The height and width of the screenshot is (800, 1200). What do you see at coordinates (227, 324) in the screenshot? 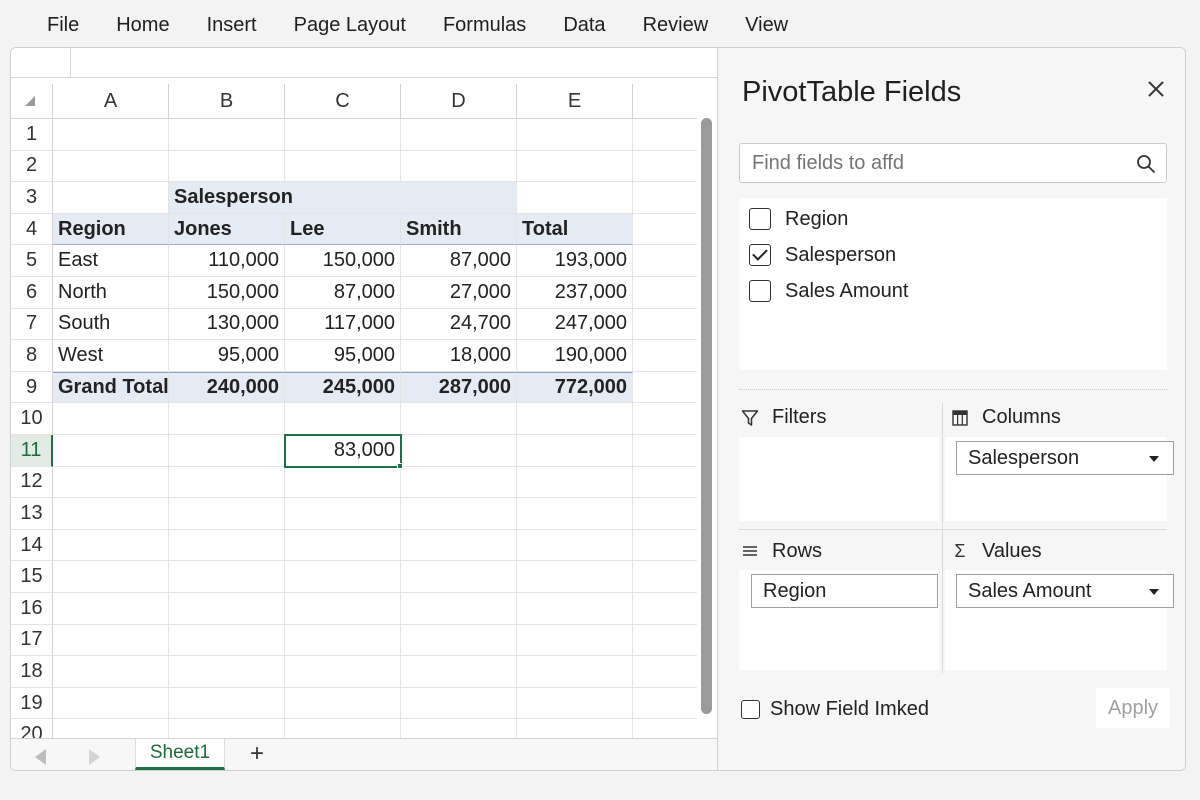
I see `pivot-cell: 130,000` at bounding box center [227, 324].